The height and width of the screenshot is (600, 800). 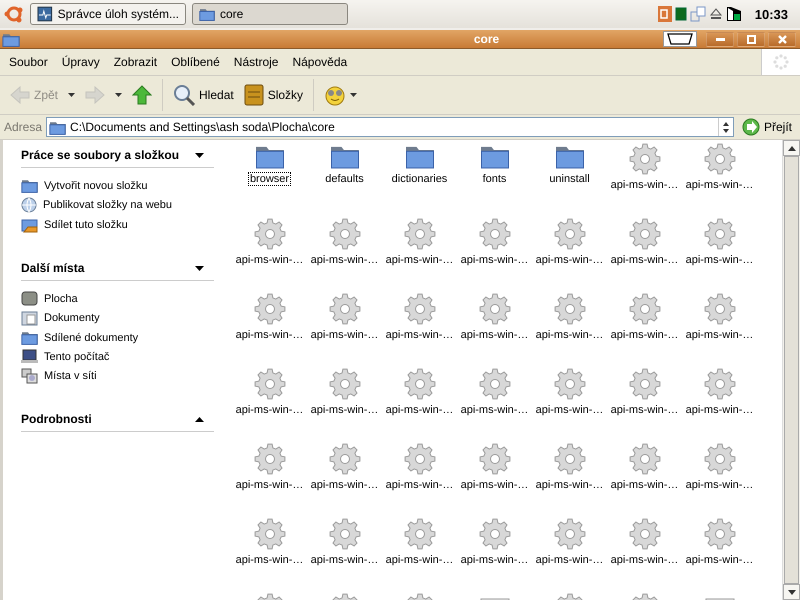 What do you see at coordinates (14, 14) in the screenshot?
I see `ubuntu-logo-icon` at bounding box center [14, 14].